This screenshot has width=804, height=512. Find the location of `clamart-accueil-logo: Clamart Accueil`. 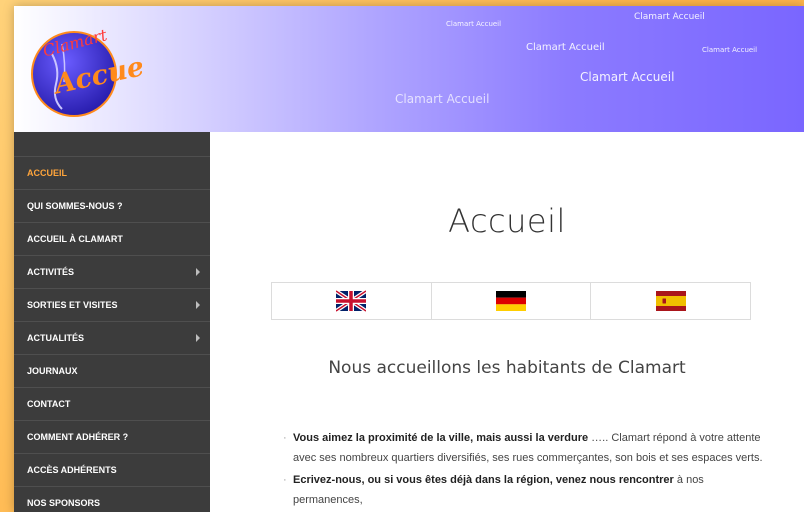

clamart-accueil-logo: Clamart Accueil is located at coordinates (82, 70).